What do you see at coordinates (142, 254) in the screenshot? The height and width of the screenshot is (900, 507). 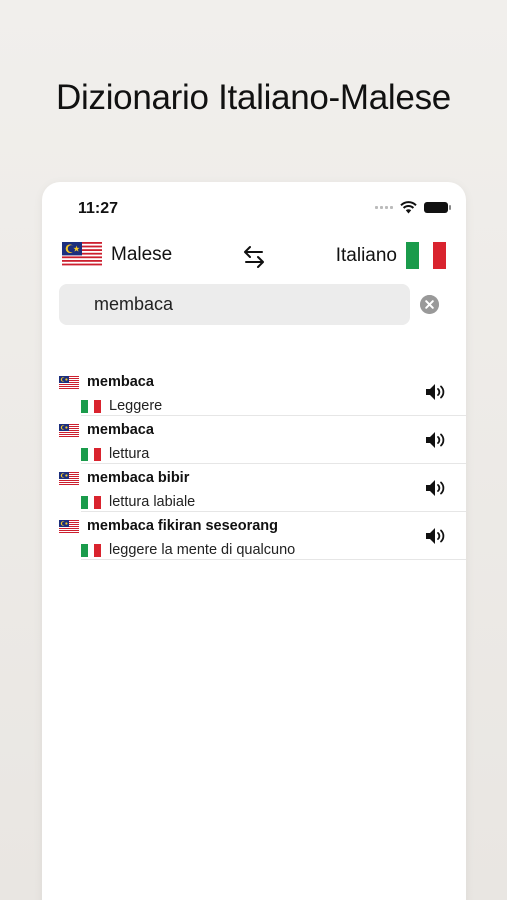 I see `source-language-label: Malese` at bounding box center [142, 254].